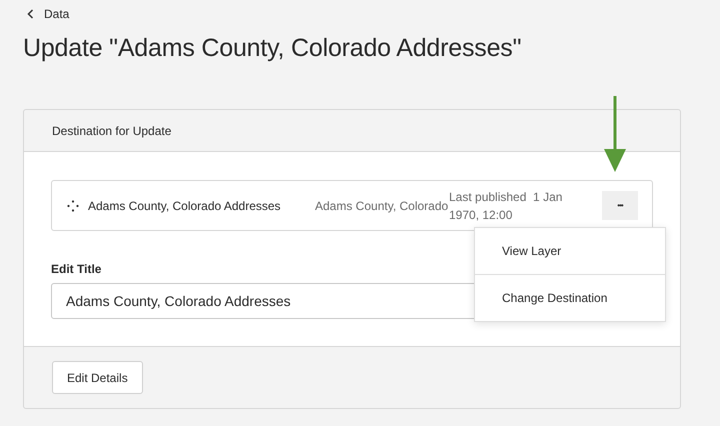  I want to click on chevron-left-icon, so click(30, 14).